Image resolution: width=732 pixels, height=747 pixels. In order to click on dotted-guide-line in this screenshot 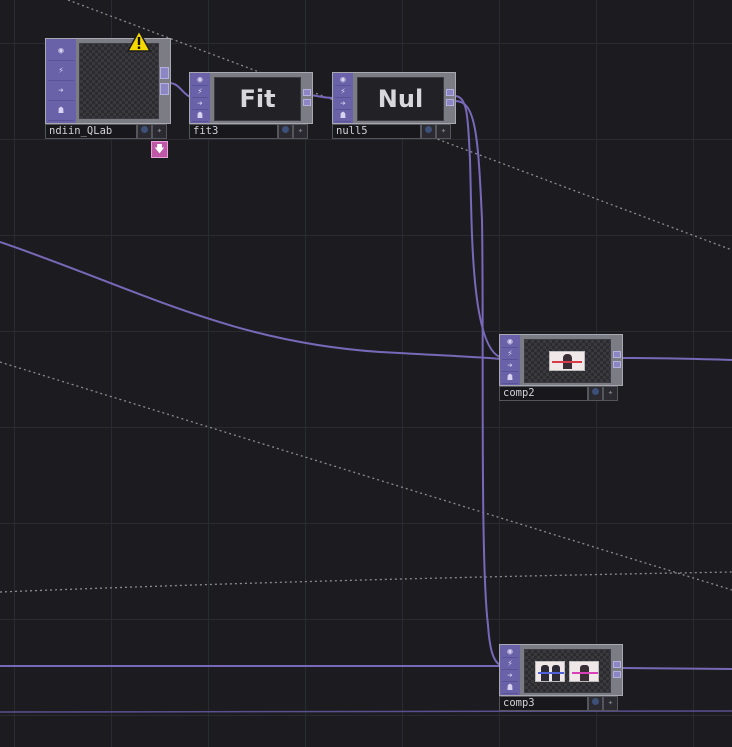, I will do `click(366, 582)`.